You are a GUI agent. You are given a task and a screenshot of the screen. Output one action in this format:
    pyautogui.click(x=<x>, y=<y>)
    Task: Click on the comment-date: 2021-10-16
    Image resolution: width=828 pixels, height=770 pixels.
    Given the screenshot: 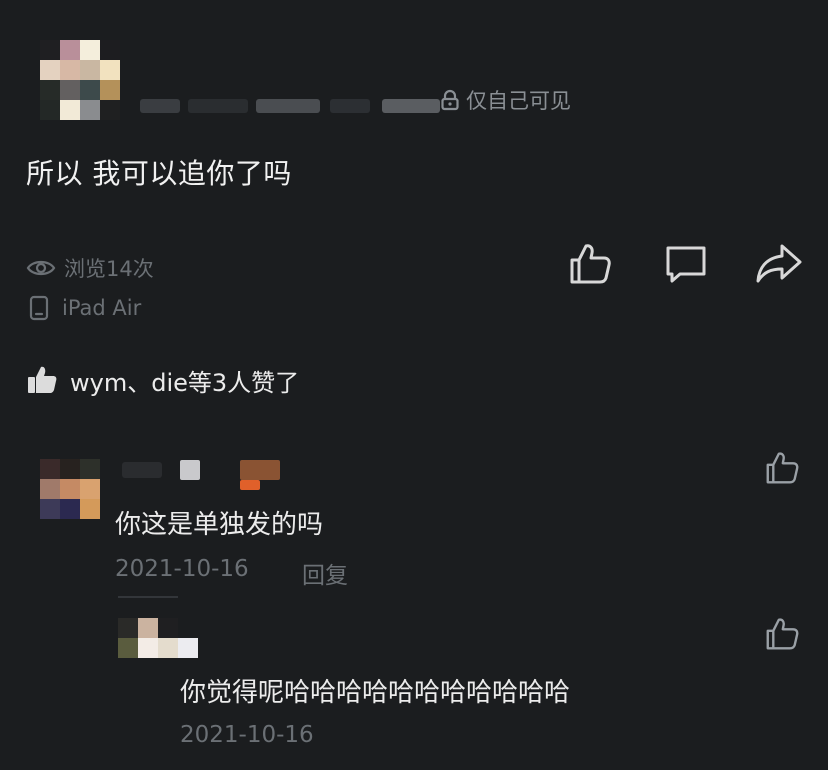 What is the action you would take?
    pyautogui.click(x=182, y=569)
    